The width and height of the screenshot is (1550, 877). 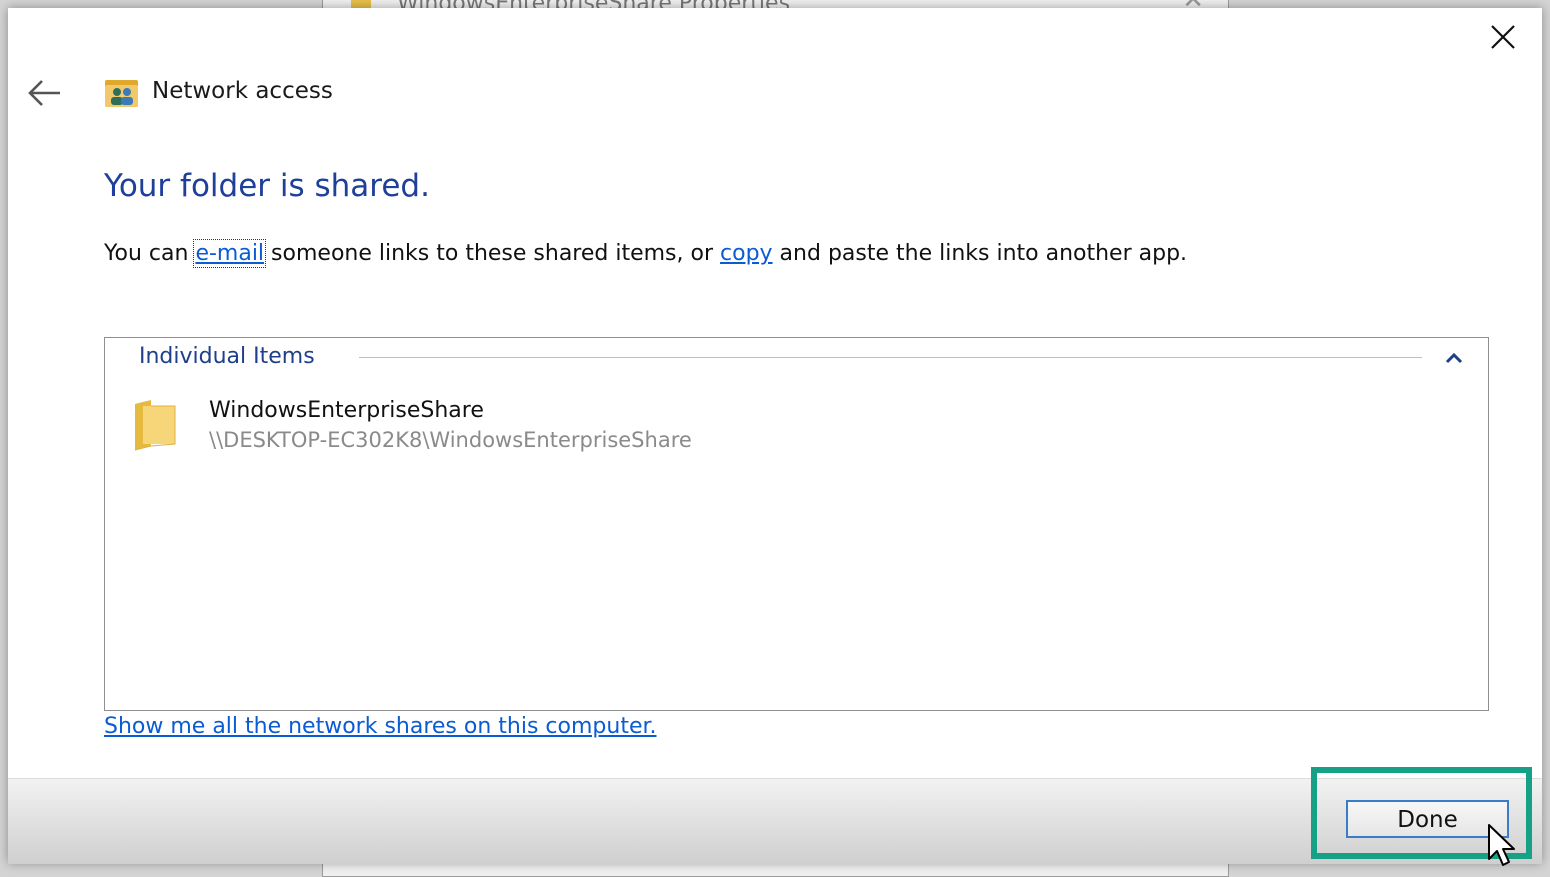 What do you see at coordinates (746, 253) in the screenshot?
I see `copy-link: copy` at bounding box center [746, 253].